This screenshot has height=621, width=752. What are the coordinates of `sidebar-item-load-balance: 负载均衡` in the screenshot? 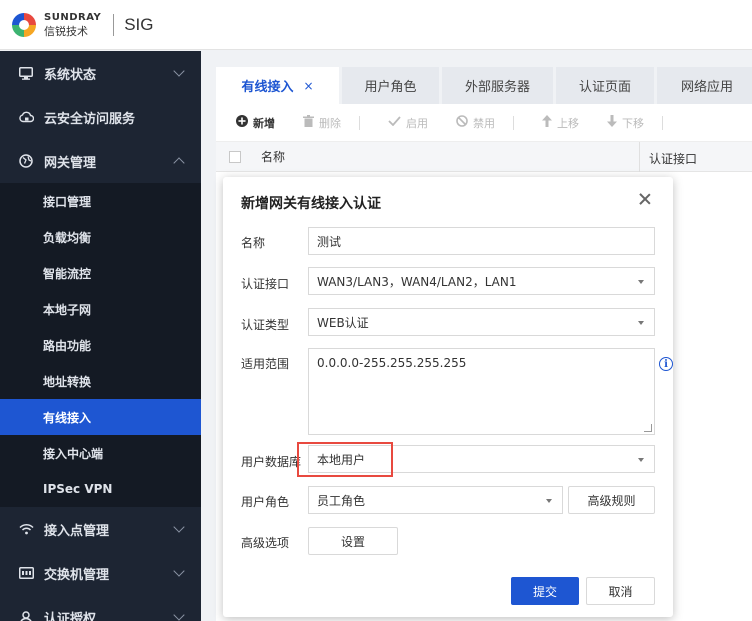 It's located at (100, 237).